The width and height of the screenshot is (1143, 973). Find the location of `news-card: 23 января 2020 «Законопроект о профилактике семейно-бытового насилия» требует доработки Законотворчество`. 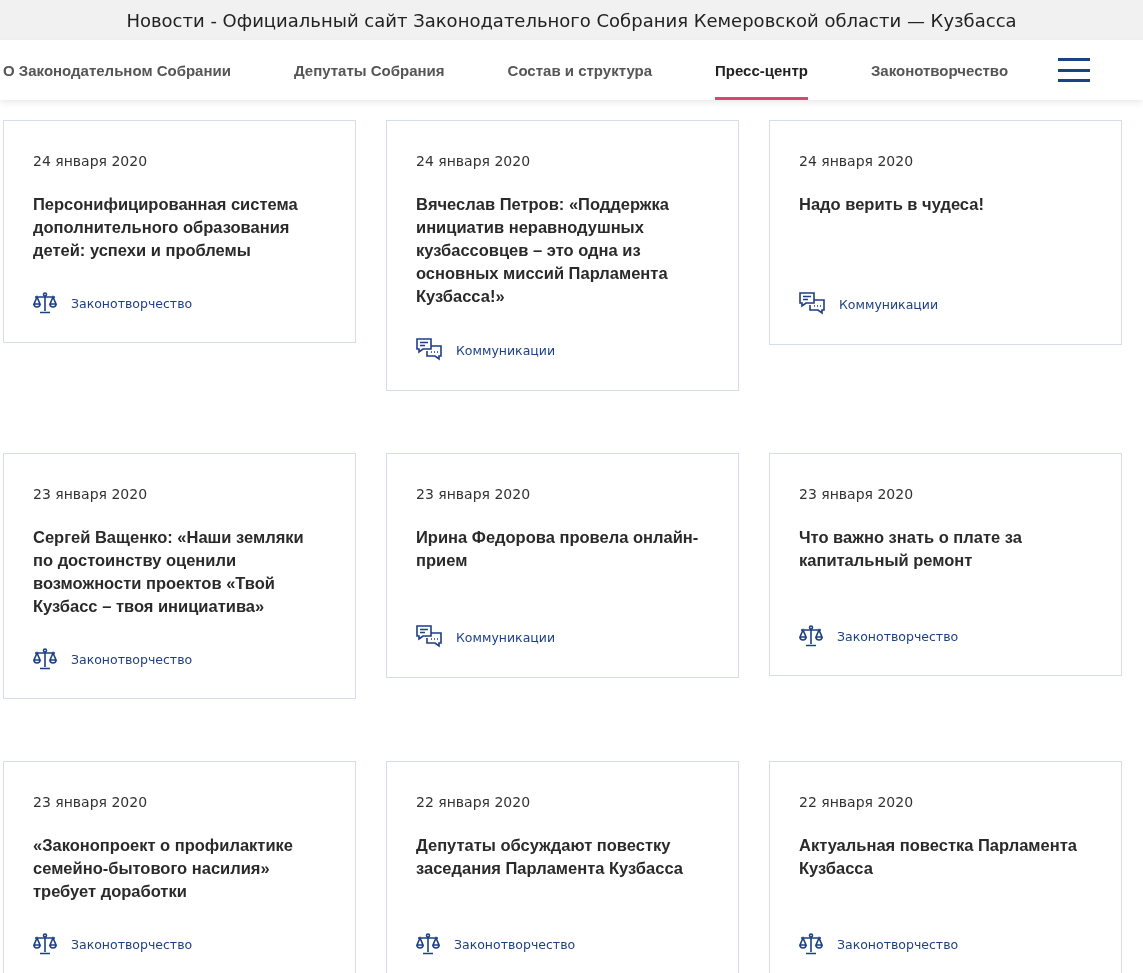

news-card: 23 января 2020 «Законопроект о профилактике семейно-бытового насилия» требует доработки Законотворчество is located at coordinates (179, 867).